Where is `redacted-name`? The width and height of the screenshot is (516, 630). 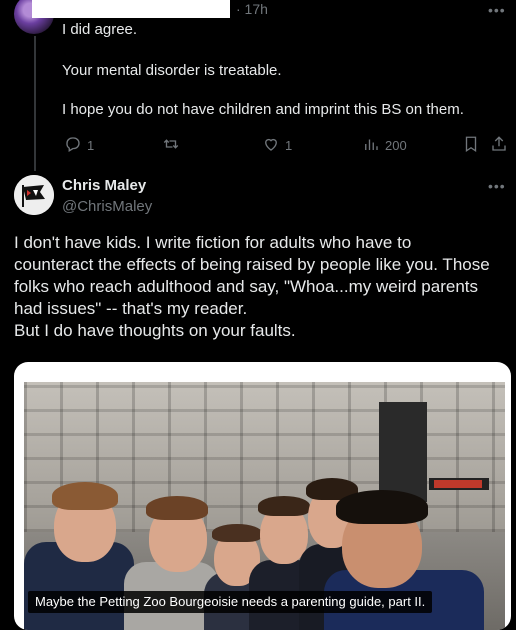
redacted-name is located at coordinates (131, 9).